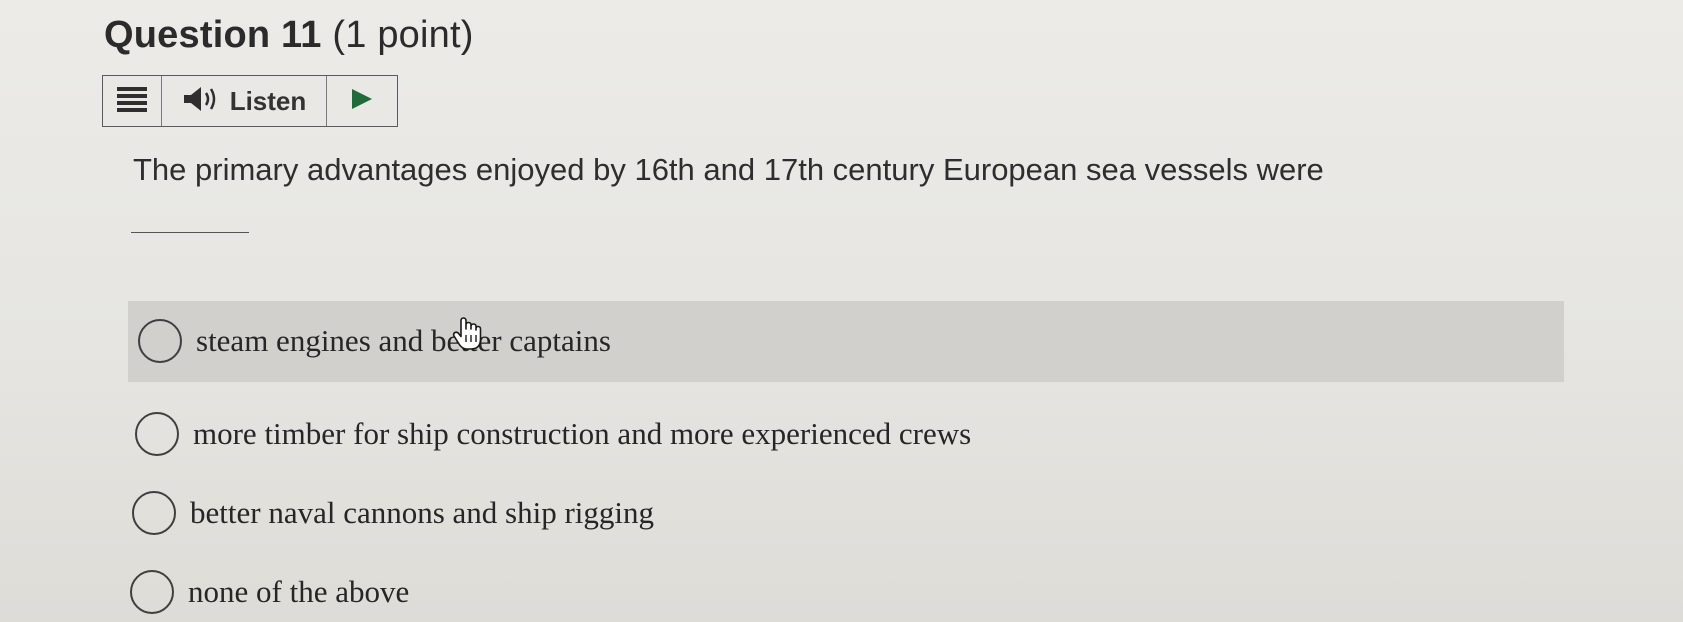 The width and height of the screenshot is (1683, 622). What do you see at coordinates (201, 101) in the screenshot?
I see `speaker-icon` at bounding box center [201, 101].